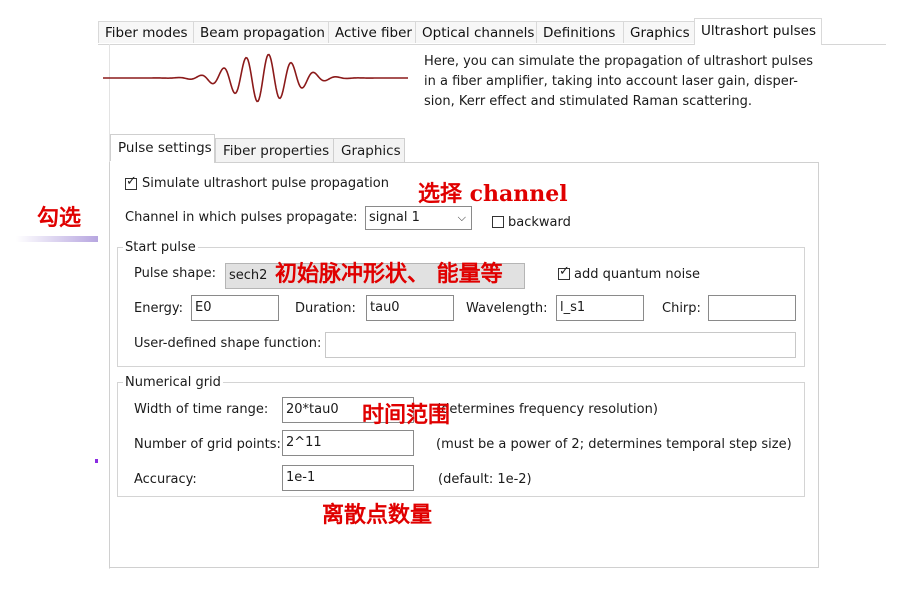 This screenshot has height=591, width=917. I want to click on user-shape-label: User-defined shape function:, so click(228, 343).